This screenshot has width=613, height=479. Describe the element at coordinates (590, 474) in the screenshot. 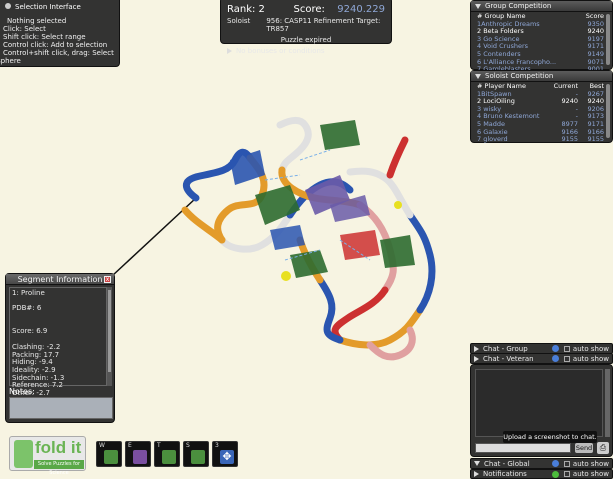

I see `auto-show-label: auto show` at that location.